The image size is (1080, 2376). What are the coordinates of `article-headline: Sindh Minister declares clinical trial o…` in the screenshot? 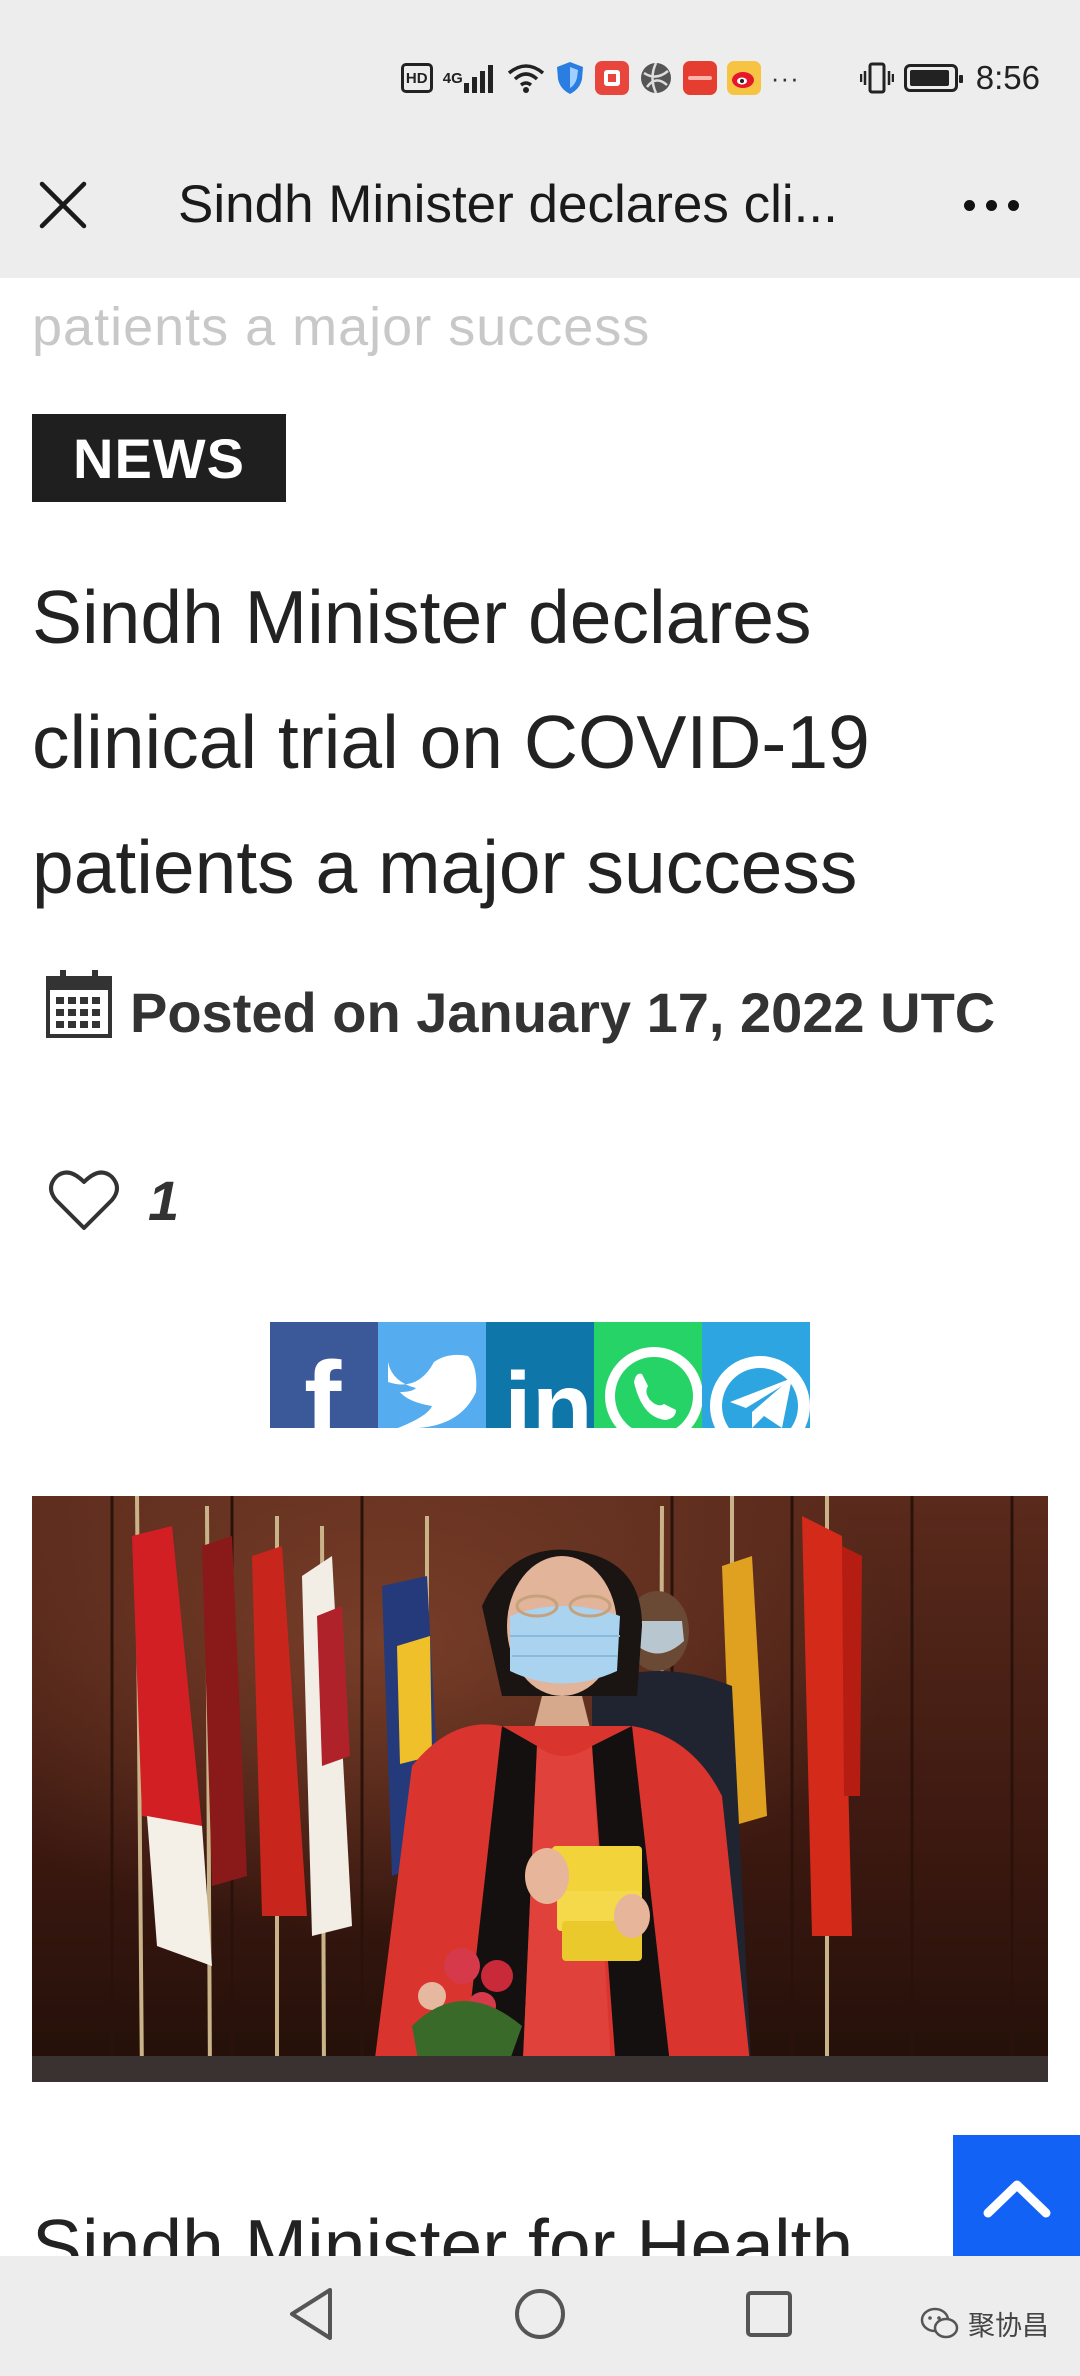 It's located at (451, 742).